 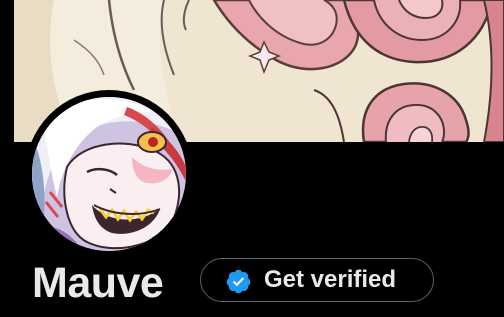 What do you see at coordinates (7, 158) in the screenshot?
I see `left-gutter` at bounding box center [7, 158].